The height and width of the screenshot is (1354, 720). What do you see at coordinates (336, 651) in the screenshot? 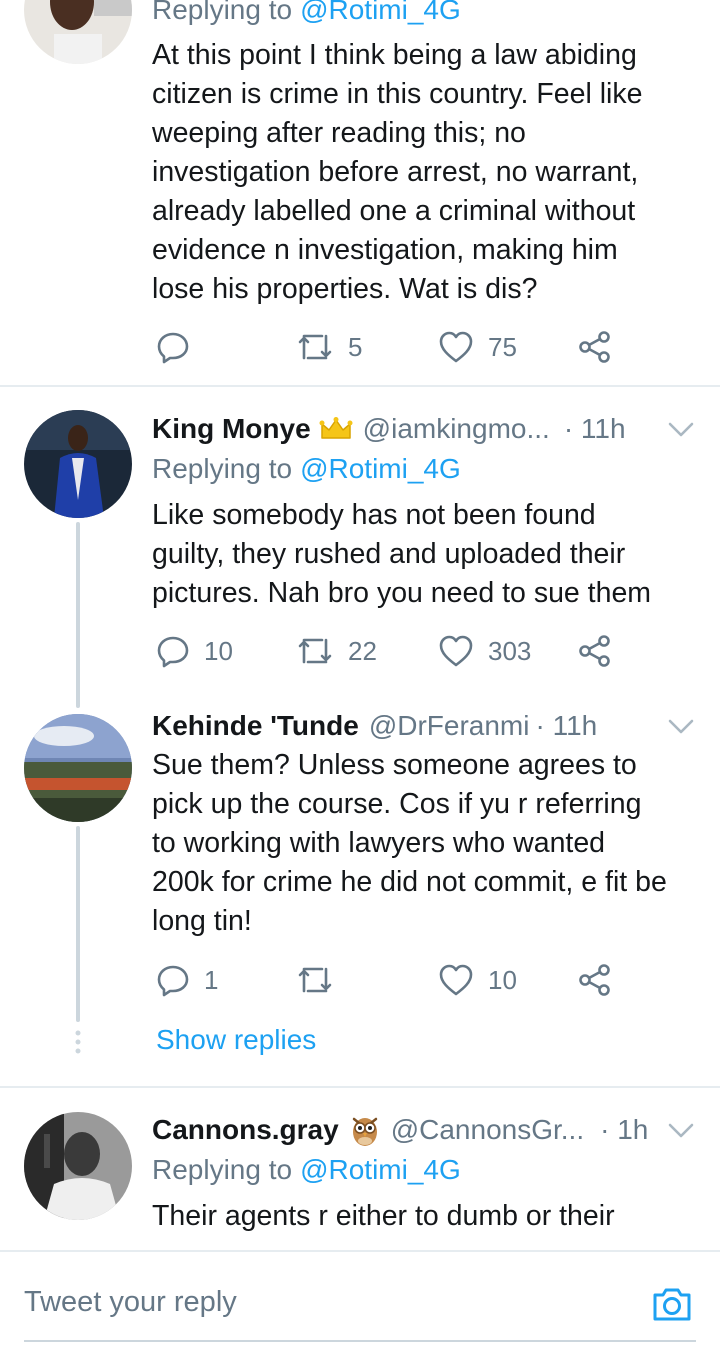
I see `retweet-button: 22` at bounding box center [336, 651].